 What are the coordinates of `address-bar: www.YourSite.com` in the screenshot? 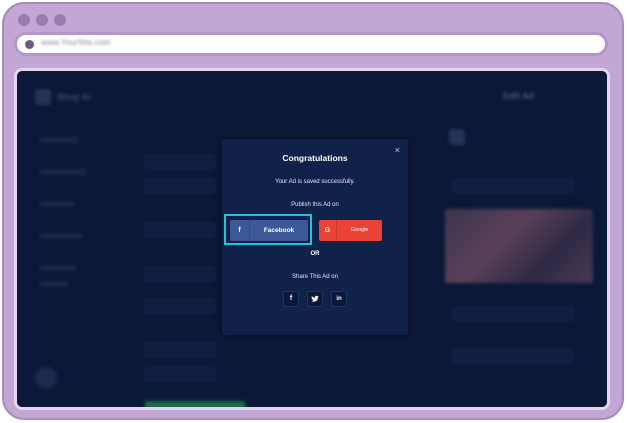 It's located at (311, 44).